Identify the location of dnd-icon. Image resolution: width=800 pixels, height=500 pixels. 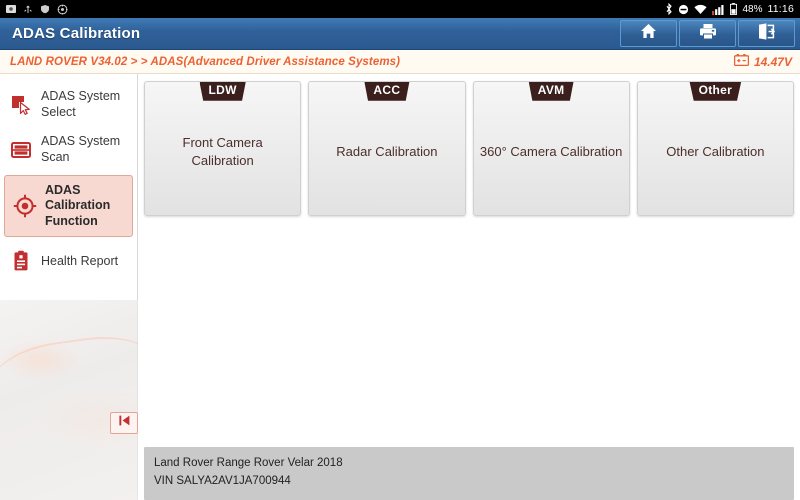
(683, 9).